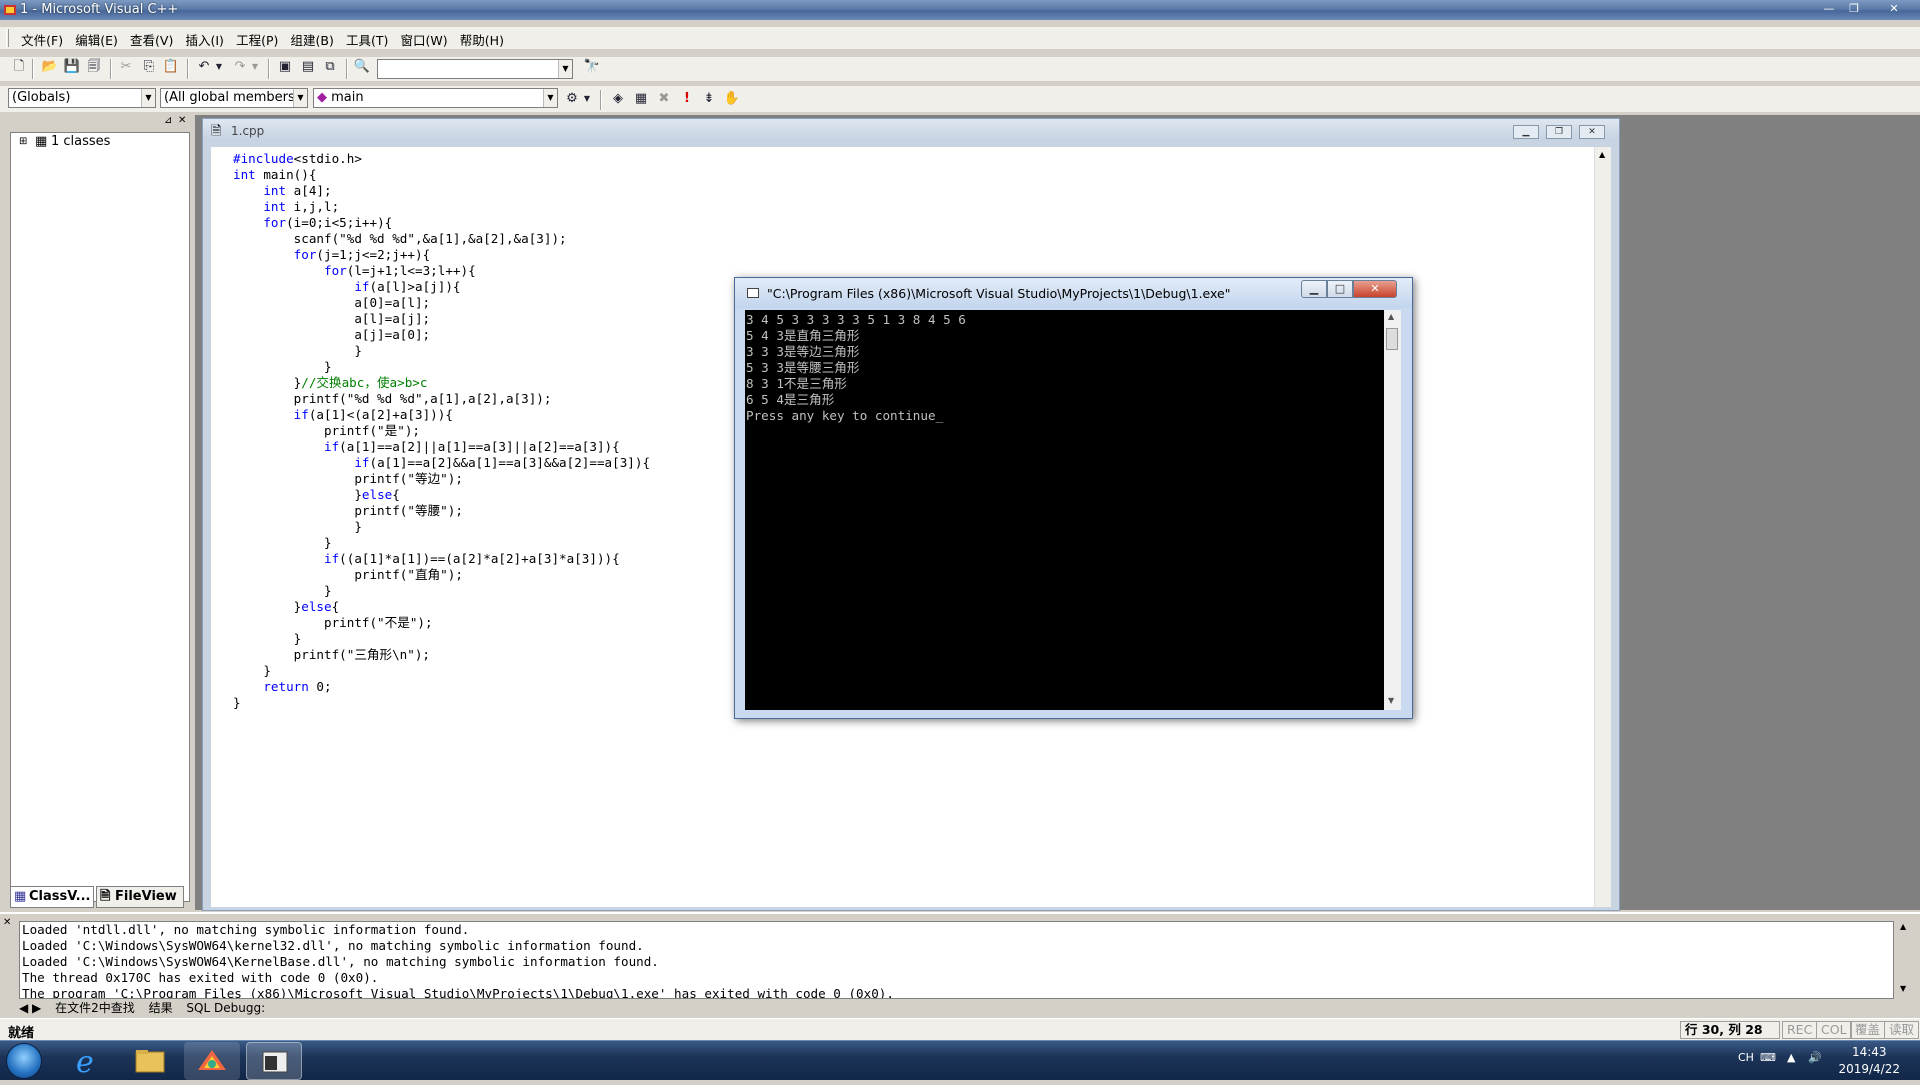 The image size is (1920, 1085). What do you see at coordinates (168, 120) in the screenshot?
I see `pin-icon: ⊿` at bounding box center [168, 120].